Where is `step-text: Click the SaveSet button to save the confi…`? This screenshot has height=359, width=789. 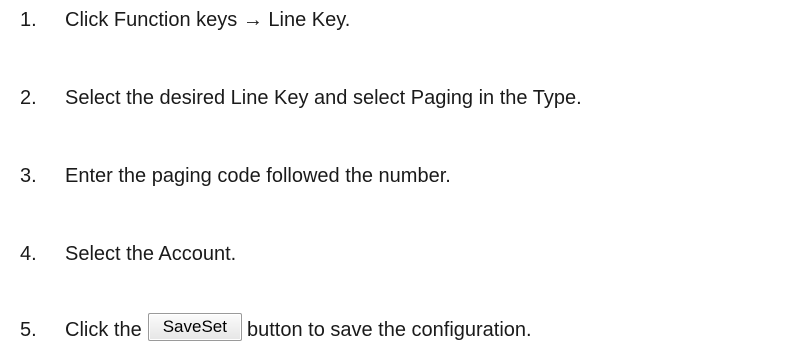
step-text: Click the SaveSet button to save the confi… is located at coordinates (298, 328).